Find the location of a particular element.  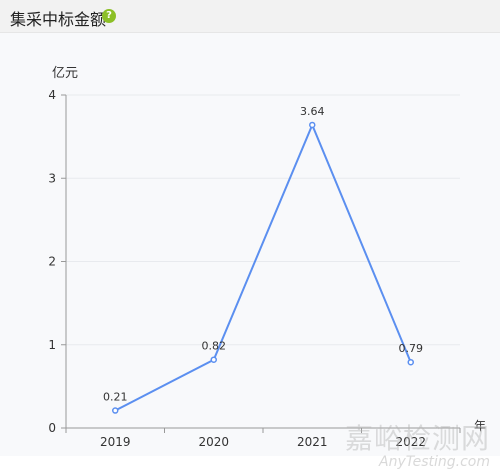

x-tick-label: 2020 is located at coordinates (213, 442).